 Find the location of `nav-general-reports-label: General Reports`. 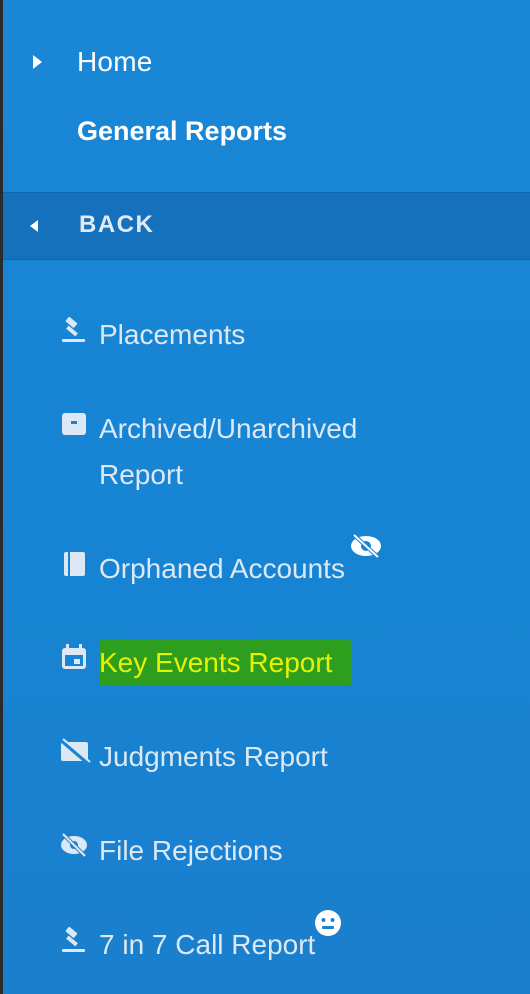

nav-general-reports-label: General Reports is located at coordinates (182, 131).